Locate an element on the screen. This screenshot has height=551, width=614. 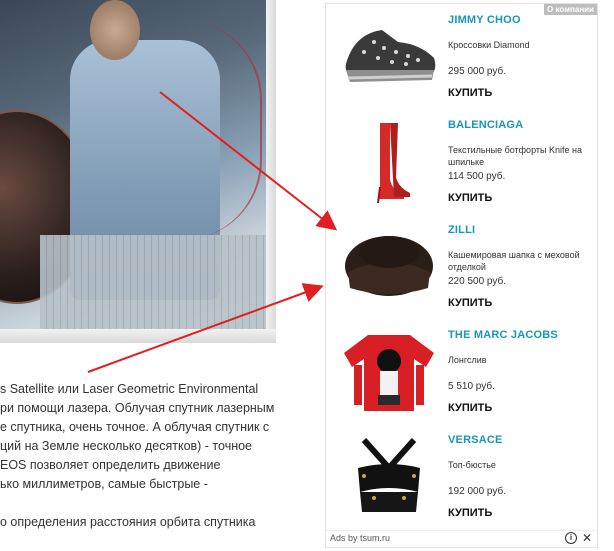
ad-price: 192 000 руб. is located at coordinates (477, 491).